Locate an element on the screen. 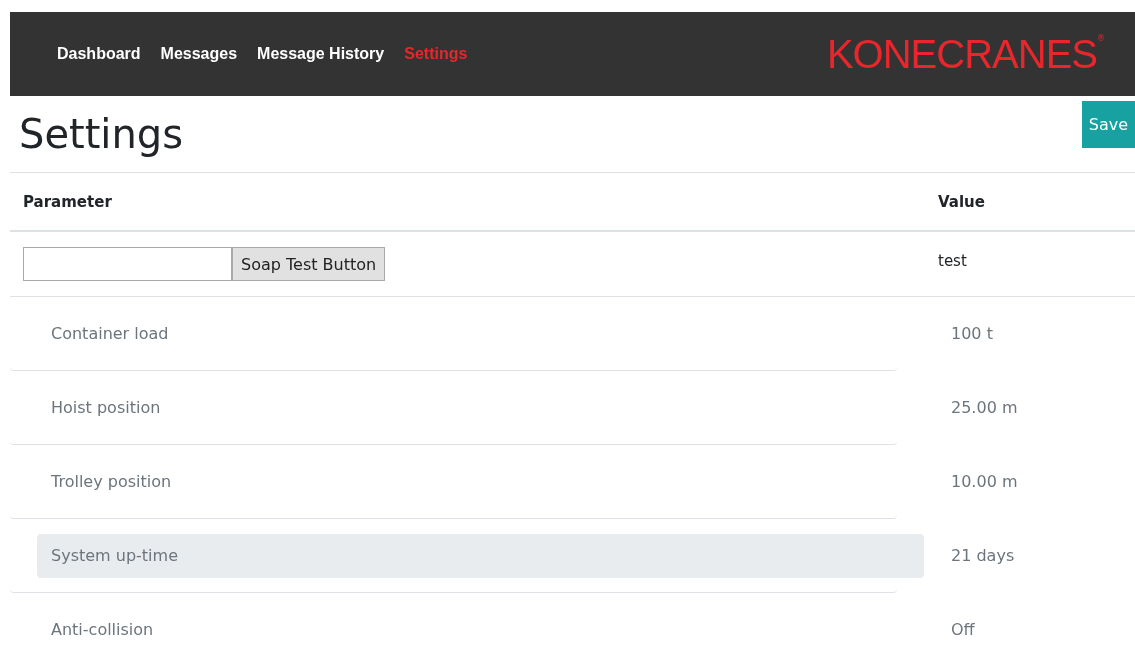  column-header: Parameter is located at coordinates (67, 201).